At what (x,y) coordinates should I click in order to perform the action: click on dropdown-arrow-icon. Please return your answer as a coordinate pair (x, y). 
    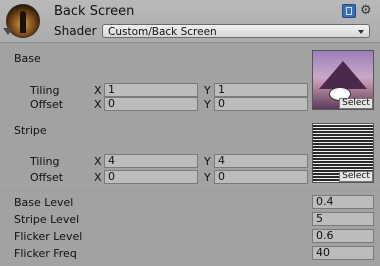
    Looking at the image, I should click on (361, 32).